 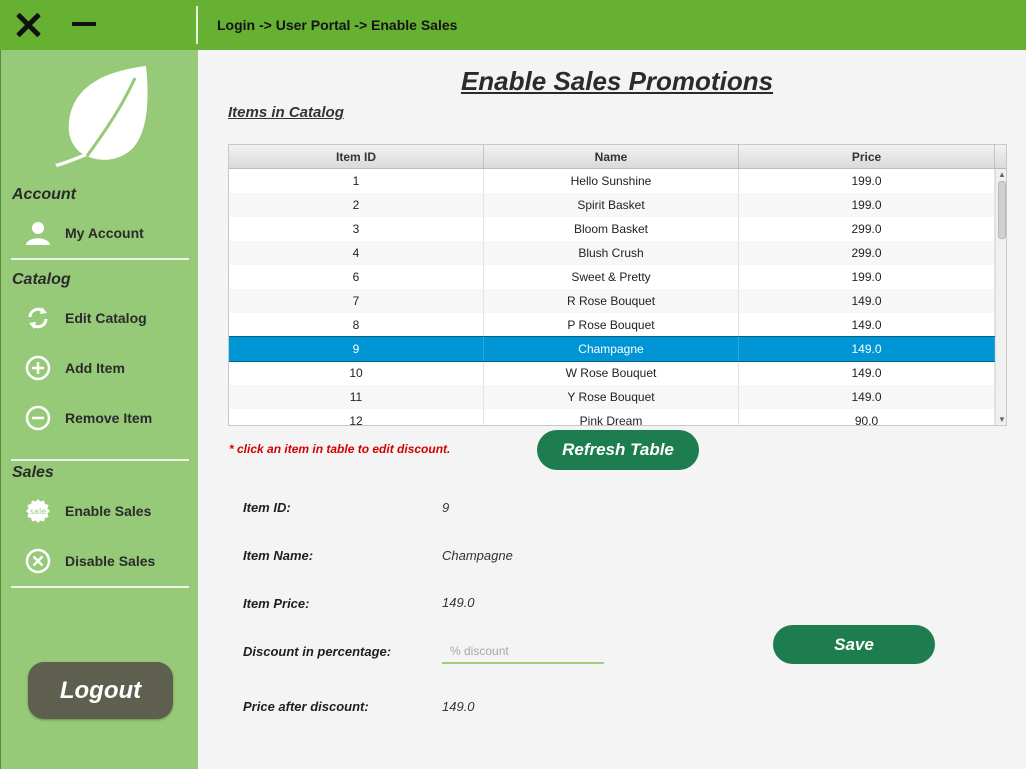 I want to click on sidebar-item-enable-sales: sale Enable Sales, so click(x=107, y=511).